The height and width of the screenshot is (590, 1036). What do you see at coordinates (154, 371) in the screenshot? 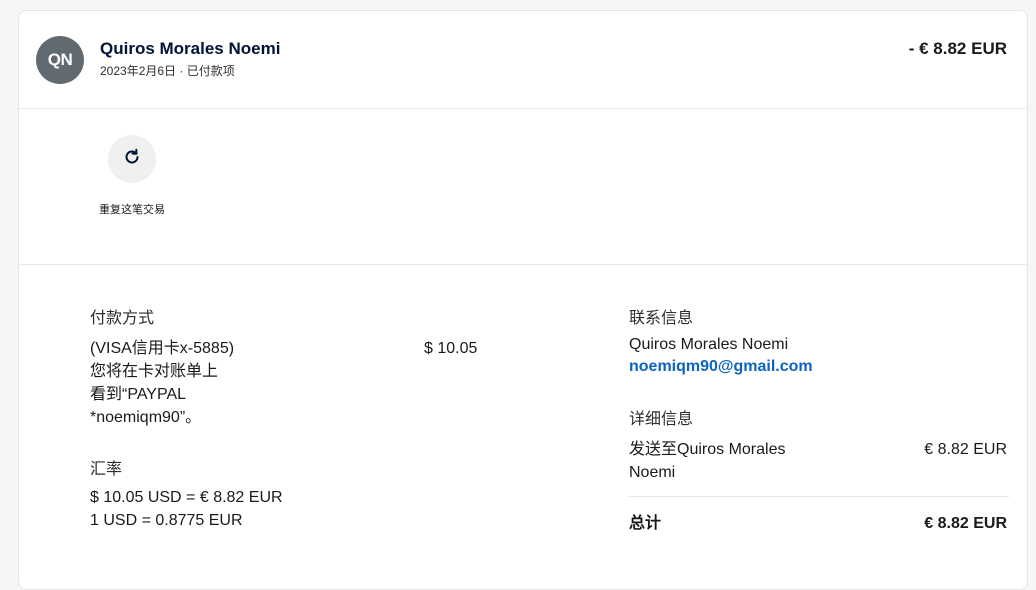
I see `payment-method-line-2: 您将在卡对账单上` at bounding box center [154, 371].